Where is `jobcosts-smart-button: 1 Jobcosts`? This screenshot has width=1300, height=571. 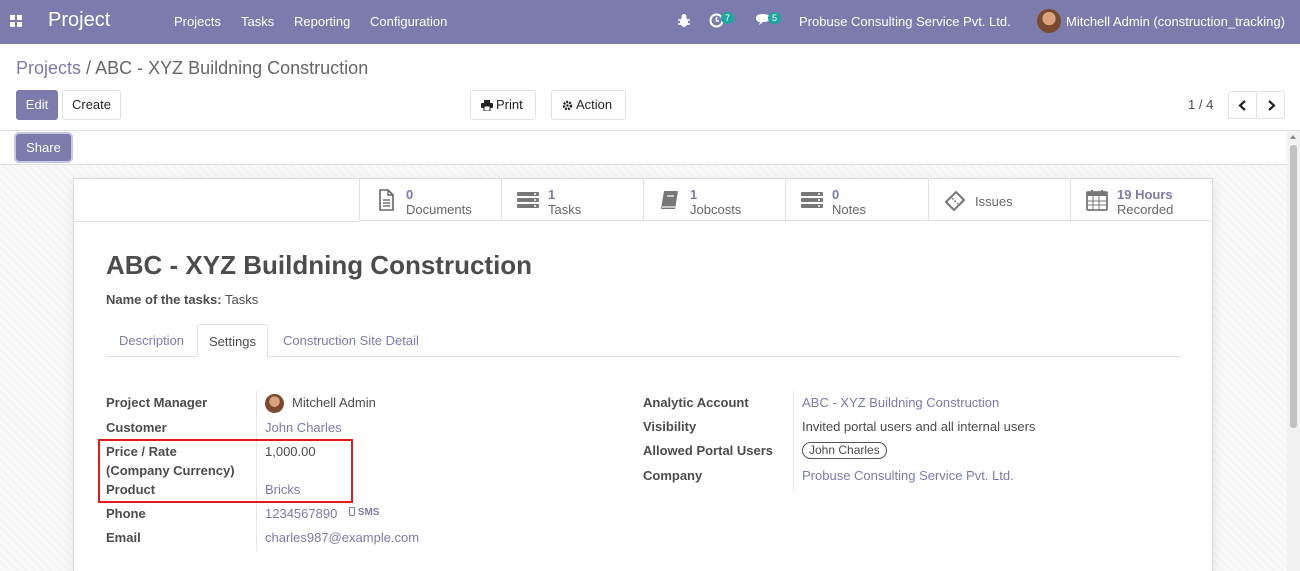 jobcosts-smart-button: 1 Jobcosts is located at coordinates (714, 199).